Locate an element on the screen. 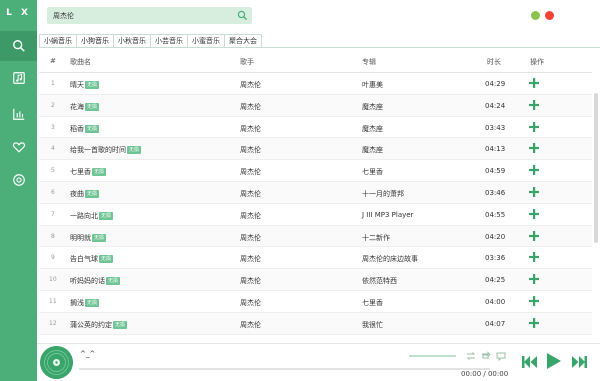 The image size is (600, 381). volume-slider is located at coordinates (432, 356).